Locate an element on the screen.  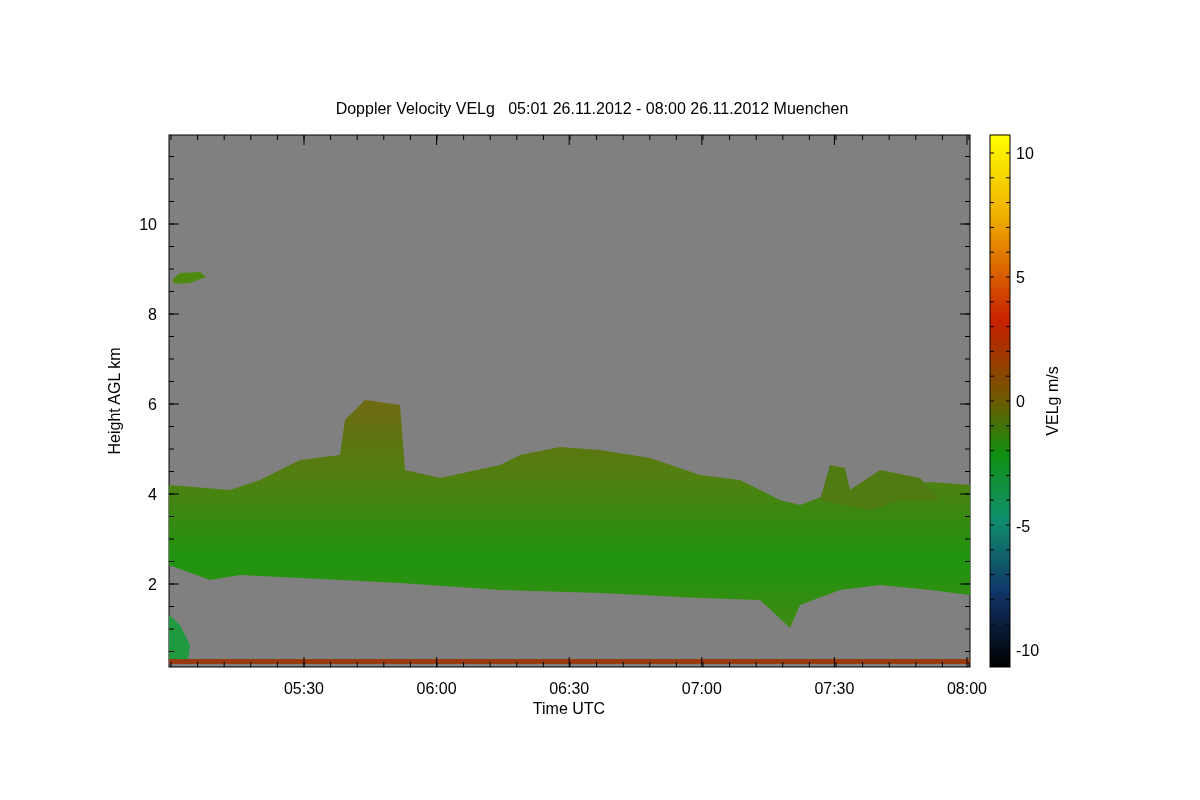
tick-label: 8 is located at coordinates (152, 314).